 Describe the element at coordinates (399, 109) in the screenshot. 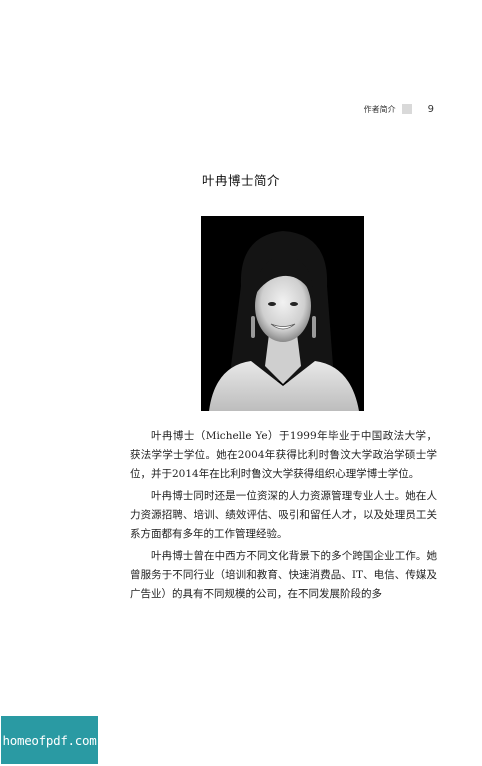

I see `running-header: 作者简介 9` at that location.